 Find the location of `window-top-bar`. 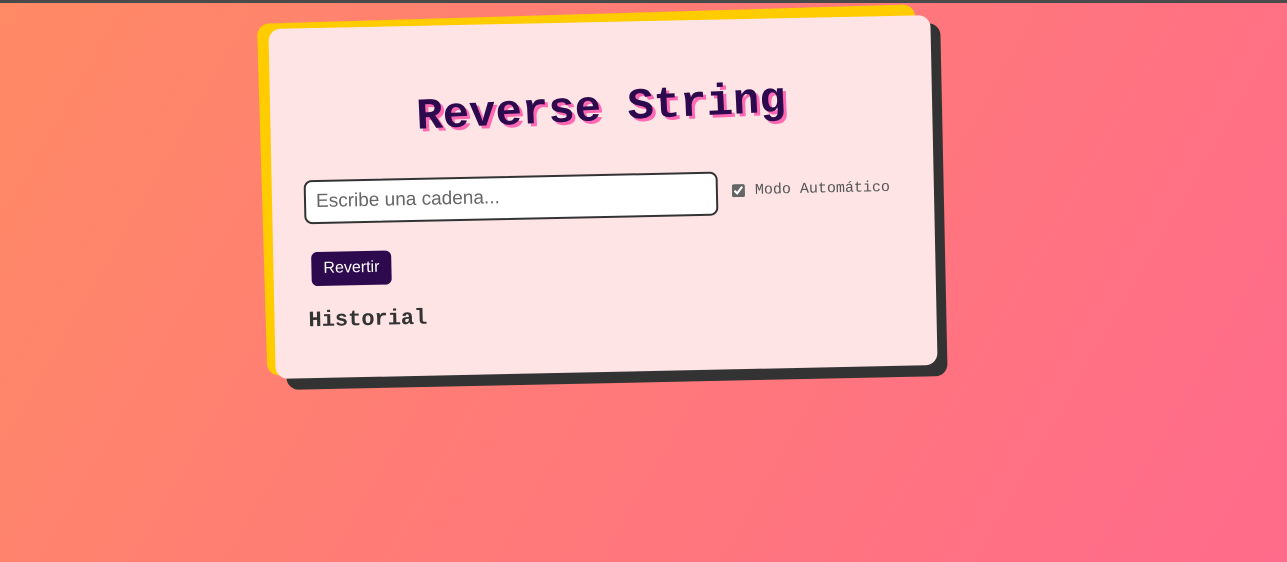

window-top-bar is located at coordinates (643, 1).